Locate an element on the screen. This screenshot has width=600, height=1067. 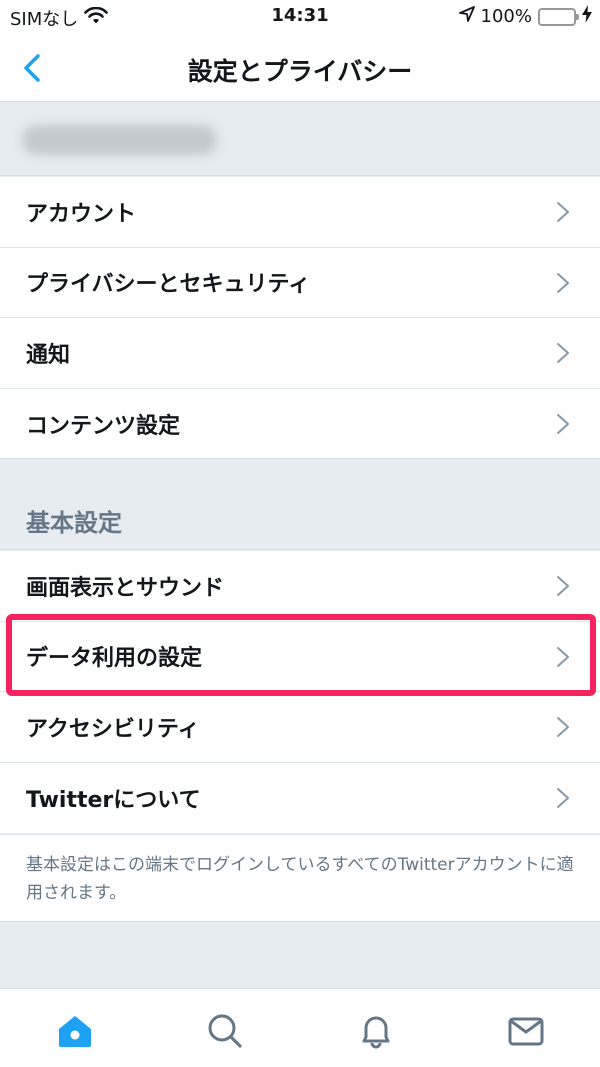
navigation-bar: 設定とプライバシー is located at coordinates (300, 68).